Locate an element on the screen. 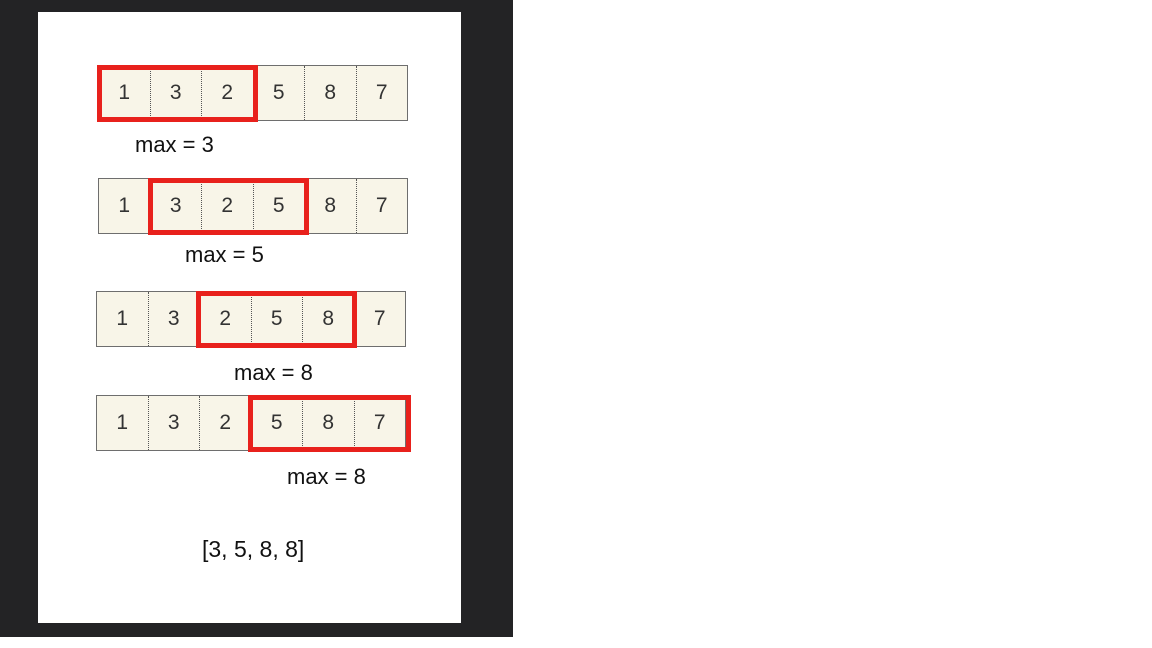 This screenshot has height=648, width=1152. array-cell: 5 is located at coordinates (278, 93).